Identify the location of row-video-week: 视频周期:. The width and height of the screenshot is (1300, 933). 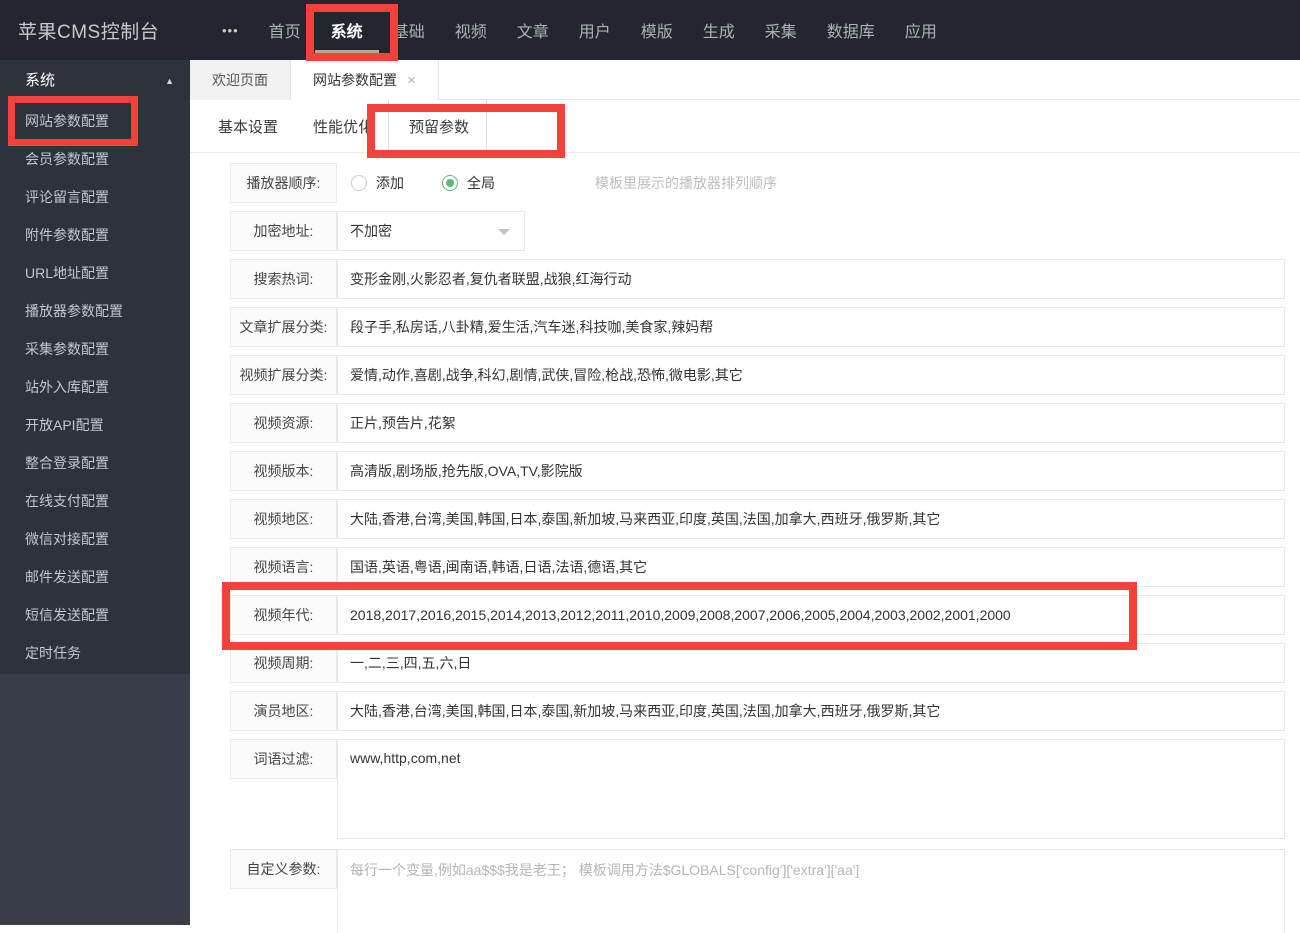
(757, 663).